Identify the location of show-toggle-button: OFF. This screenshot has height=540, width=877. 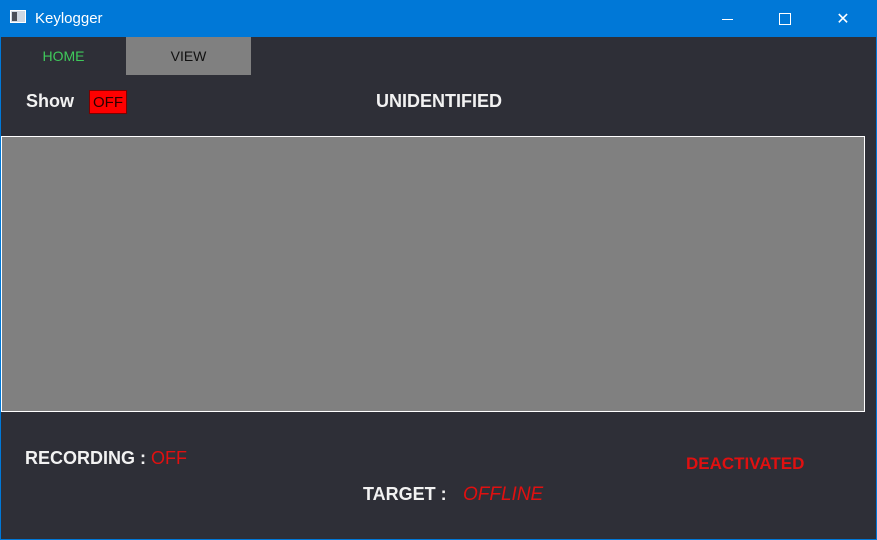
(108, 102).